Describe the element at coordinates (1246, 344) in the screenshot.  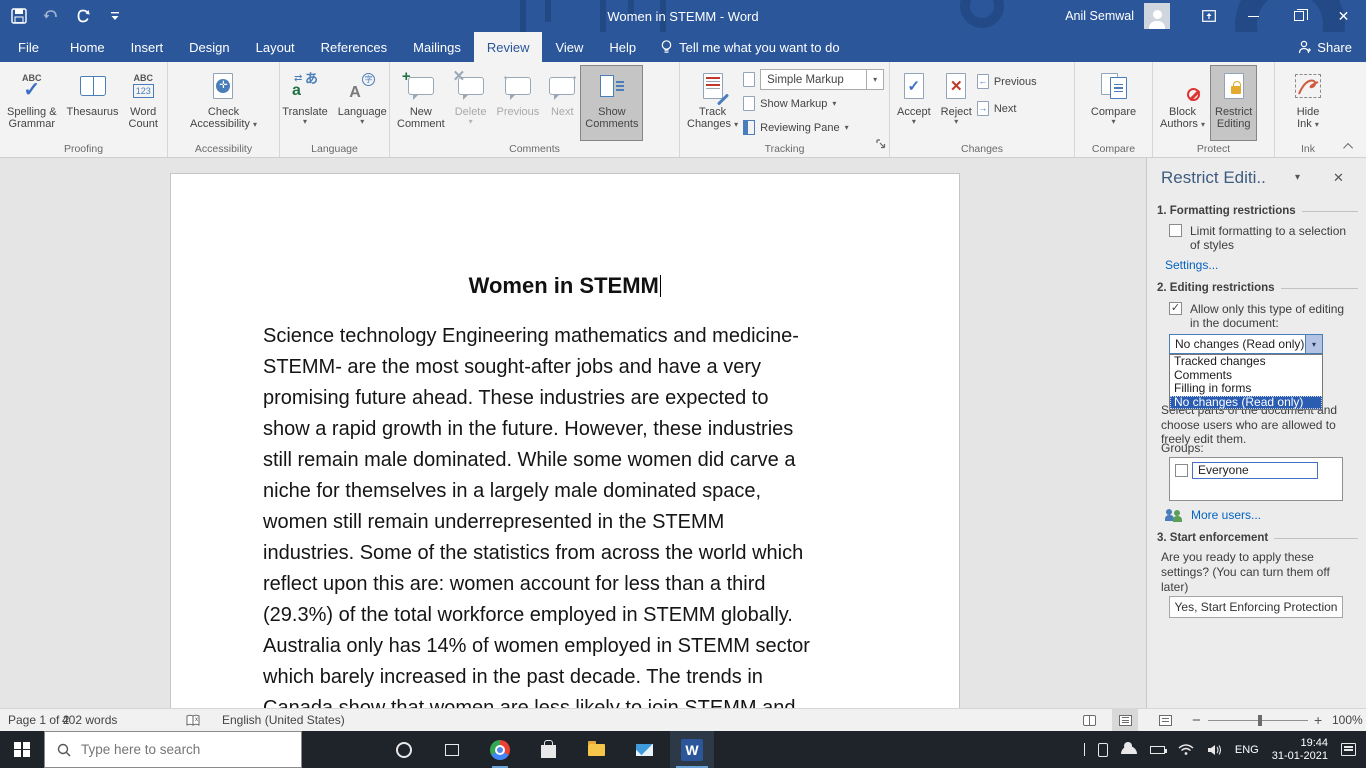
I see `editing-type-combobox: No changes (Read only) ▾` at that location.